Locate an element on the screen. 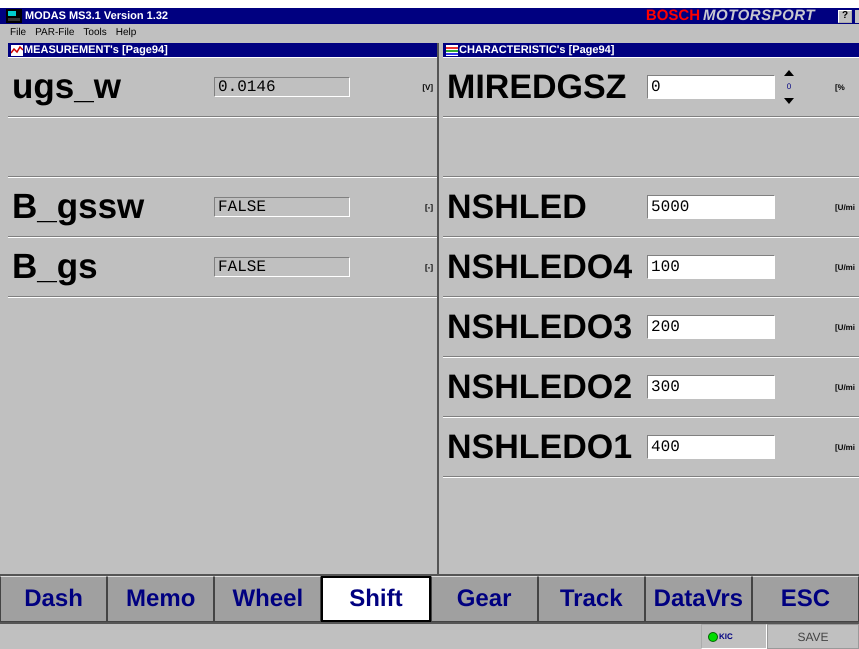 The image size is (859, 649). indicator-label: KIC is located at coordinates (726, 636).